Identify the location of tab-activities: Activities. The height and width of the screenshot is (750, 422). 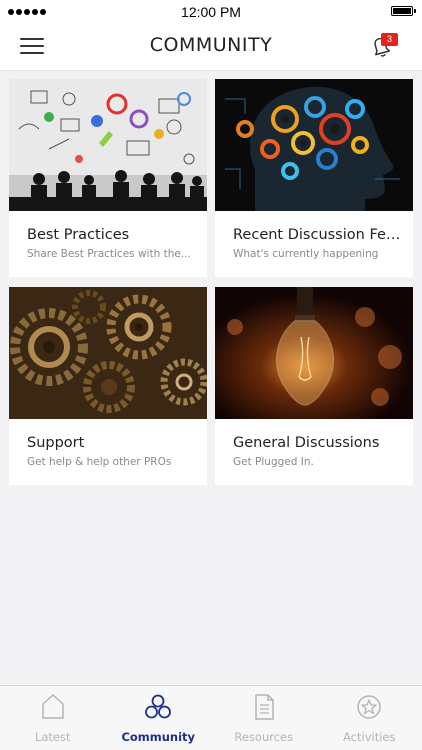
(369, 718).